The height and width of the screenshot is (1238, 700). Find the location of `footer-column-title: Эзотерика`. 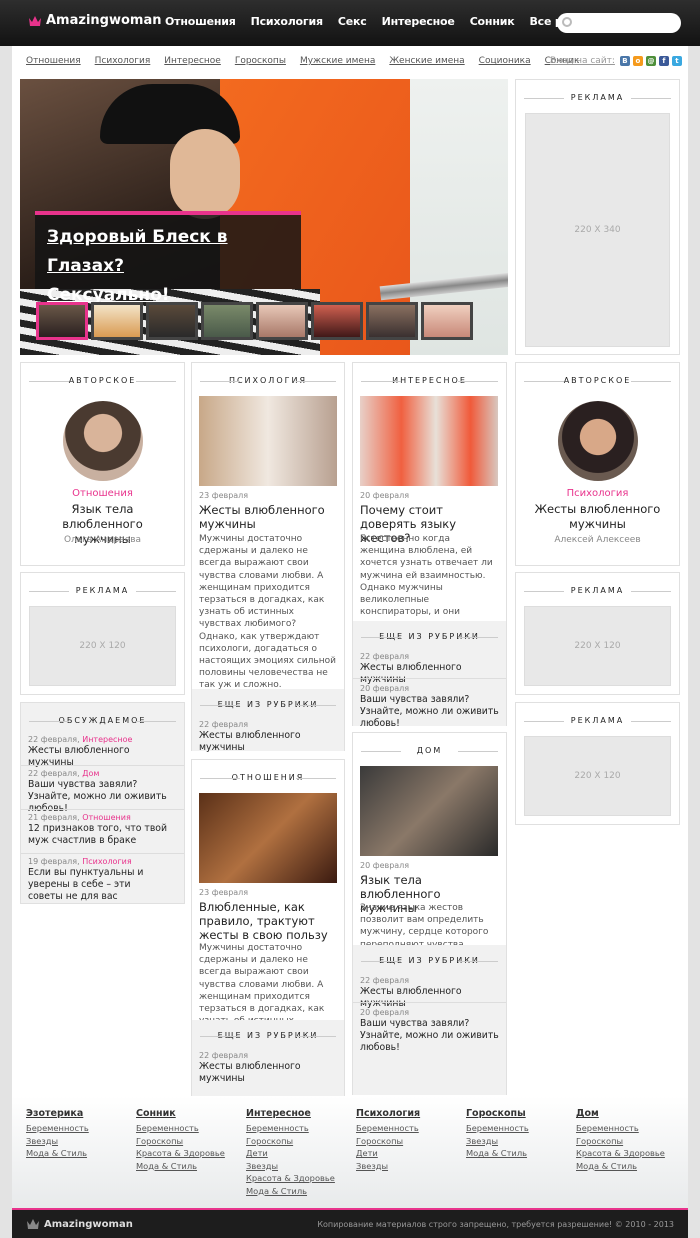

footer-column-title: Эзотерика is located at coordinates (76, 1113).